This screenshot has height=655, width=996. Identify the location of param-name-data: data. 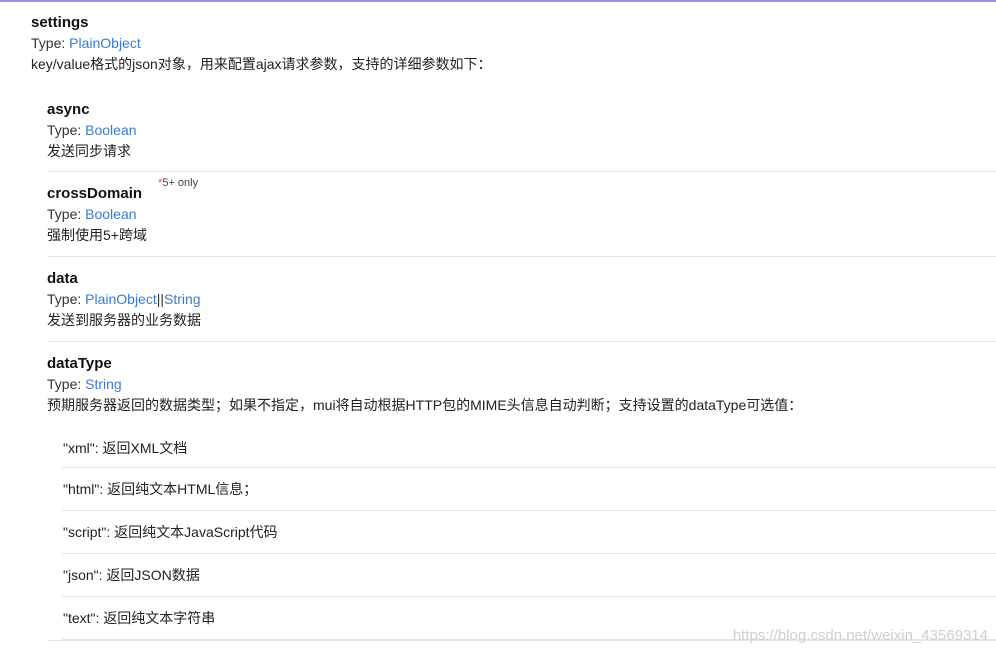
(62, 278).